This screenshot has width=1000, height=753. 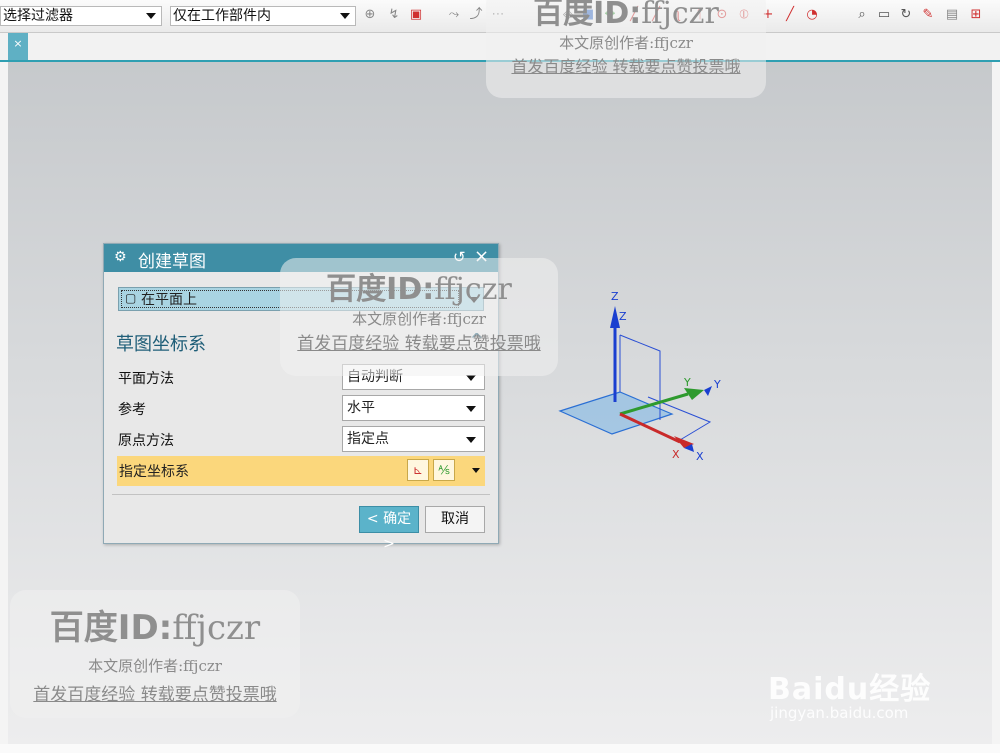 I want to click on csys-options-dropdown, so click(x=476, y=470).